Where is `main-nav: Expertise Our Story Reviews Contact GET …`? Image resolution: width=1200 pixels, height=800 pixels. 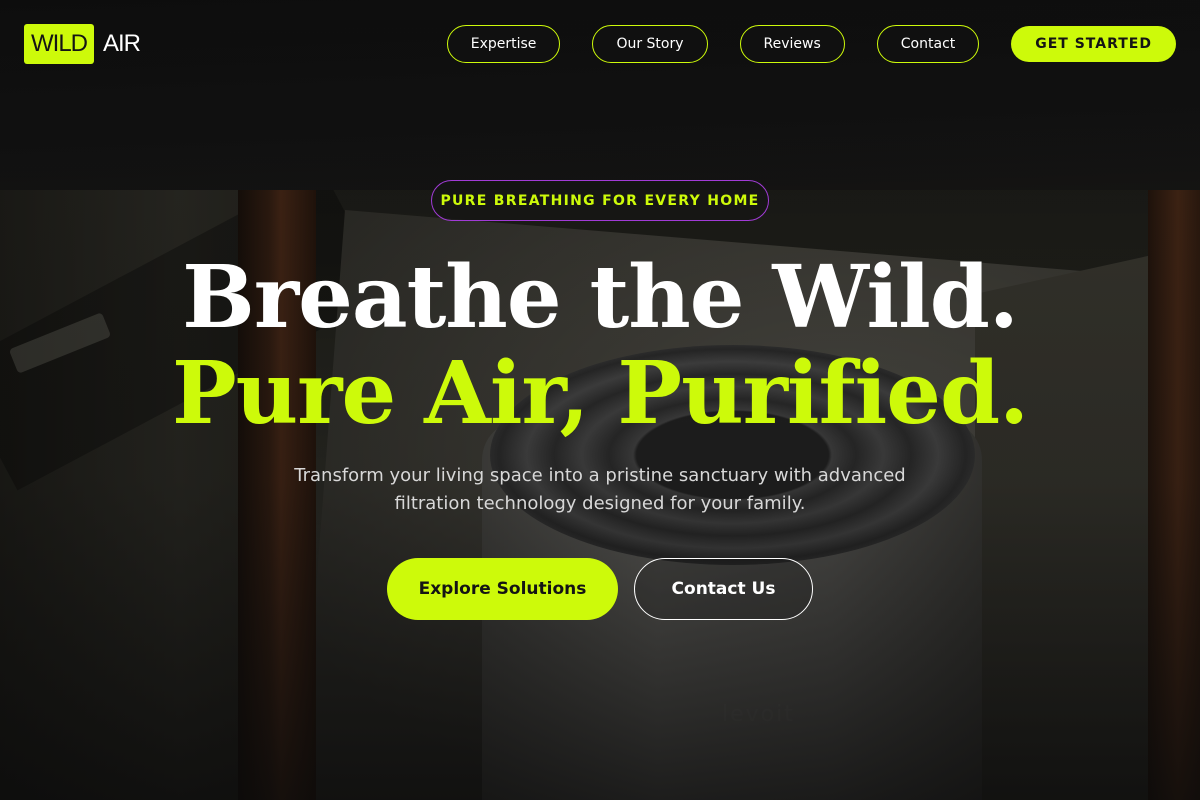 main-nav: Expertise Our Story Reviews Contact GET … is located at coordinates (795, 44).